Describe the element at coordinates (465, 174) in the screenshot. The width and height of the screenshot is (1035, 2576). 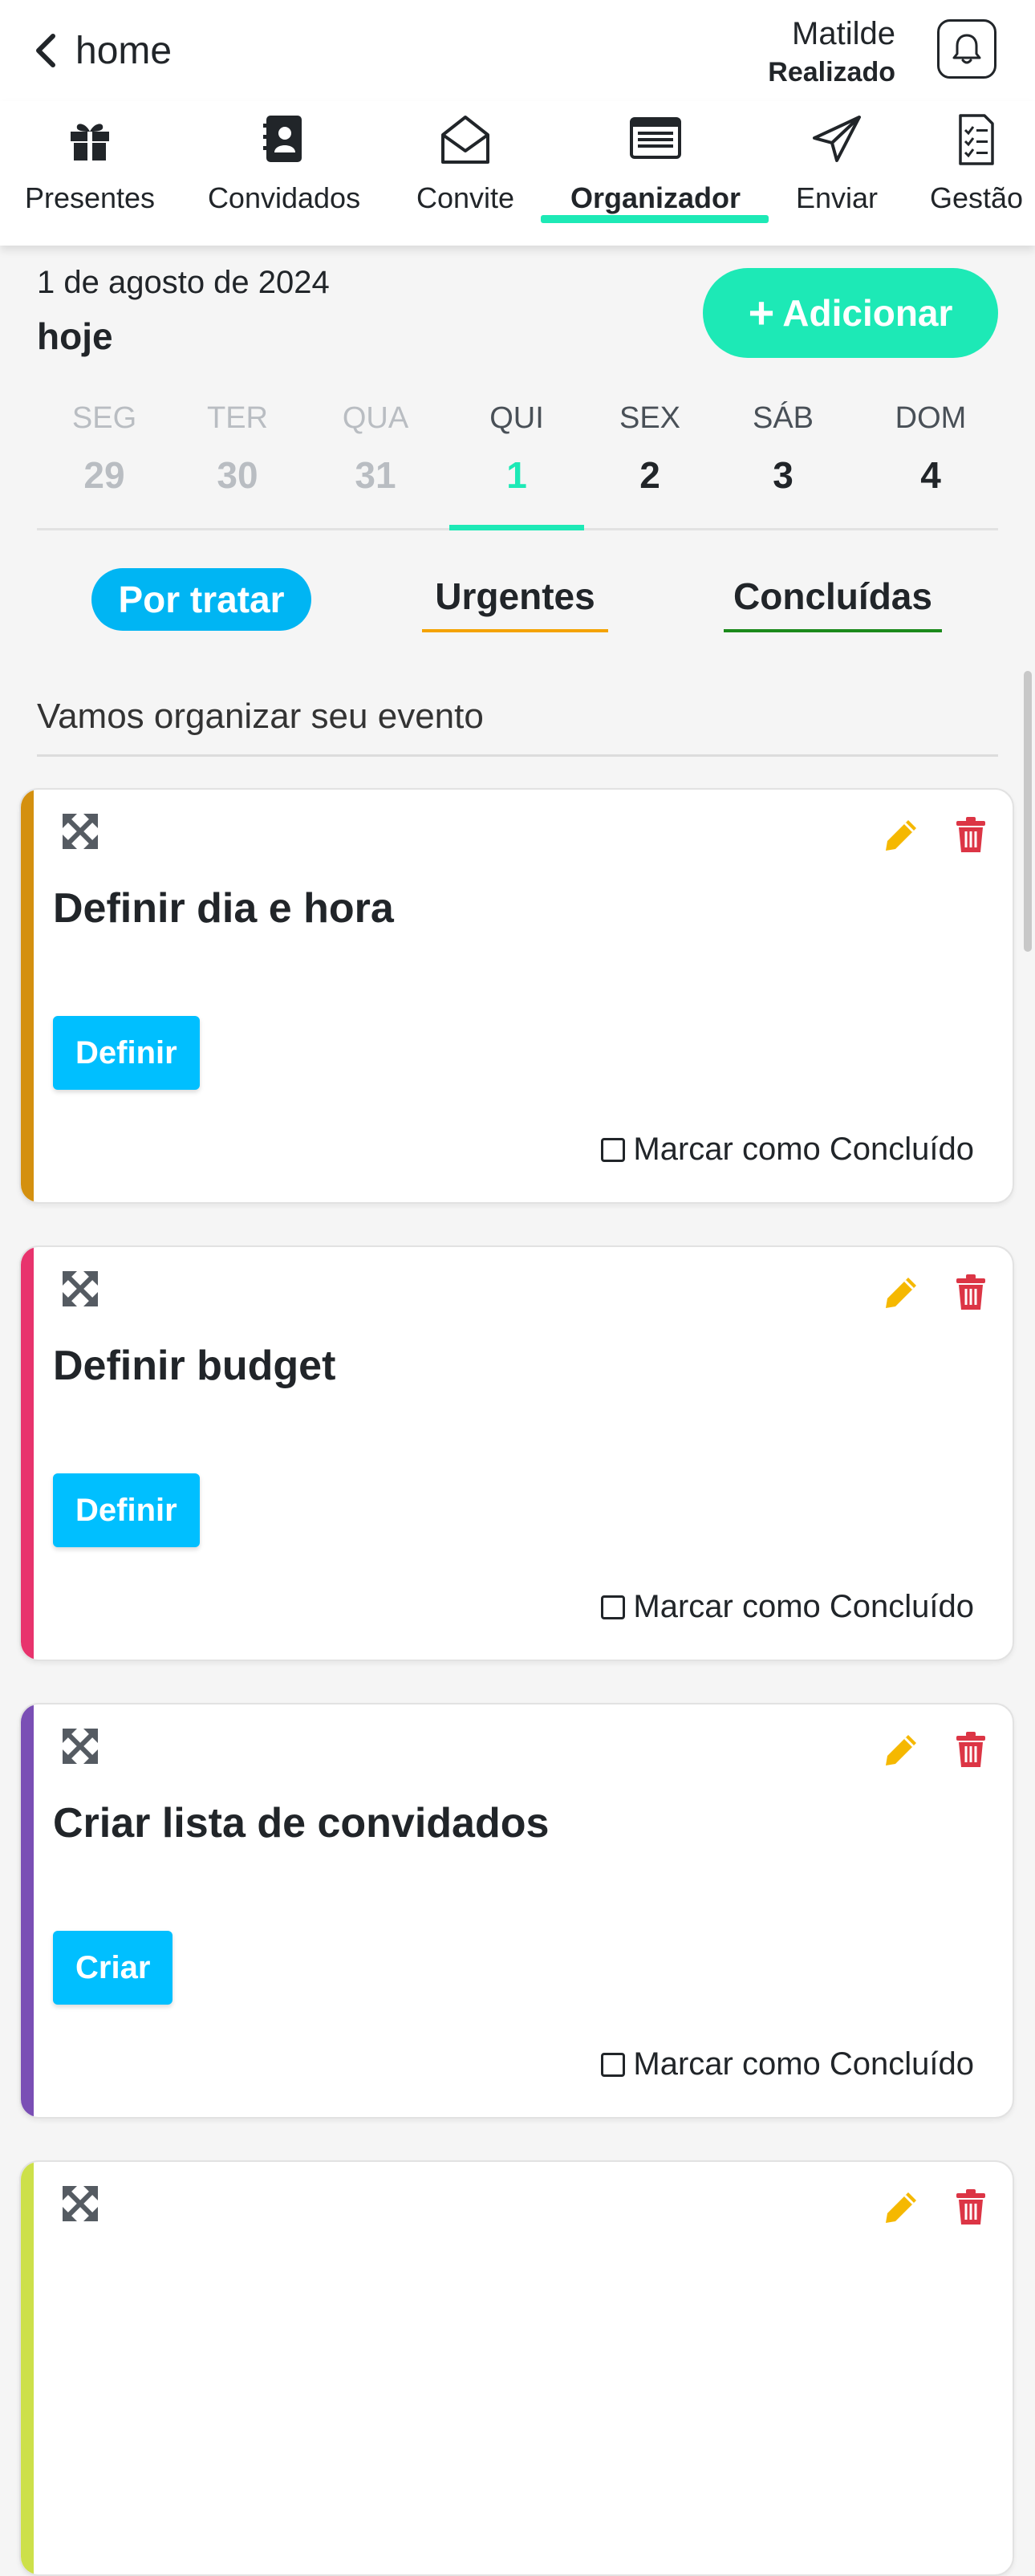
I see `tab-convite: Convite` at that location.